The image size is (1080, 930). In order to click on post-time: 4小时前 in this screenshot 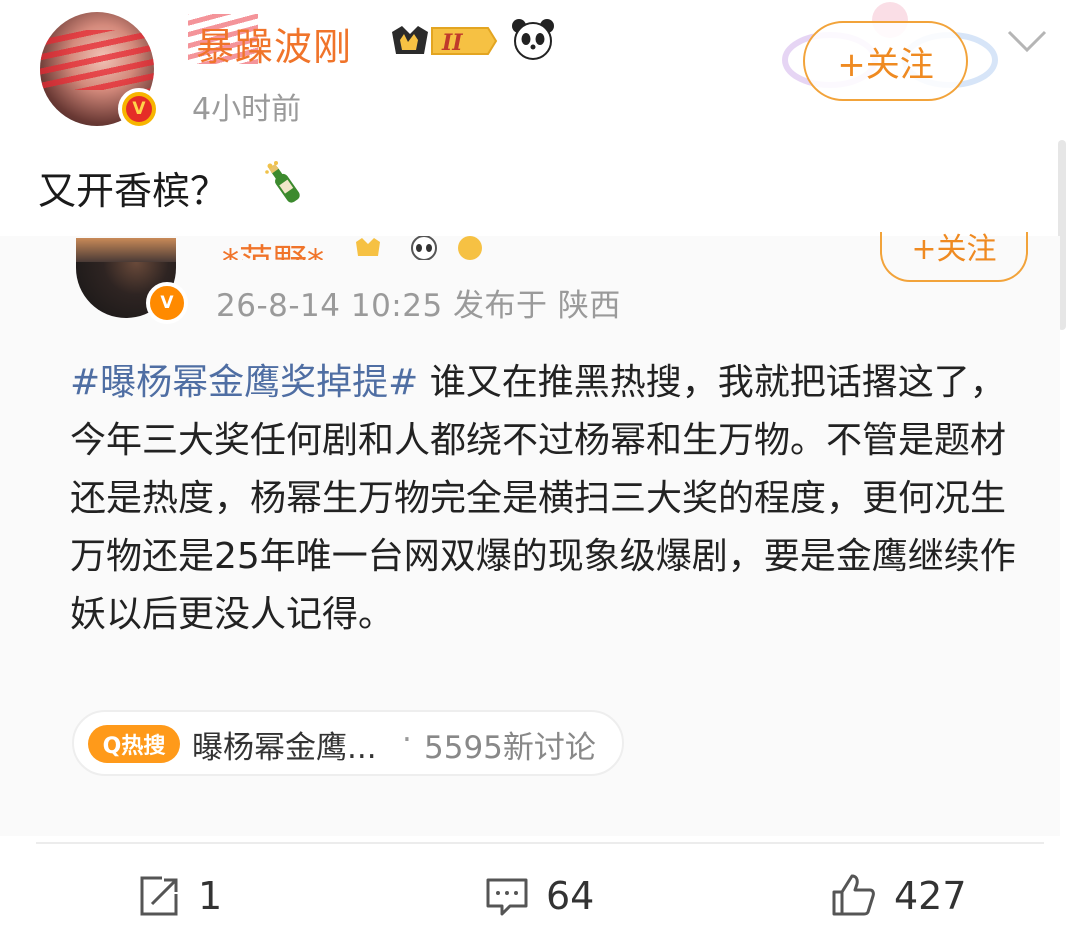, I will do `click(247, 109)`.